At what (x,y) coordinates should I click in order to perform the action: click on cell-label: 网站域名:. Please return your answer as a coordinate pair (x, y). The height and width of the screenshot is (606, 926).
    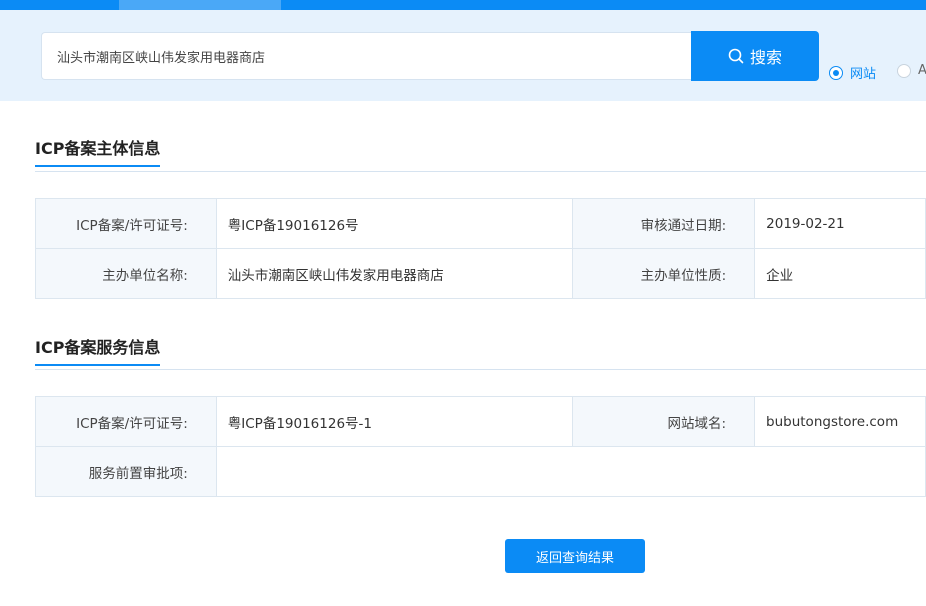
    Looking at the image, I should click on (664, 421).